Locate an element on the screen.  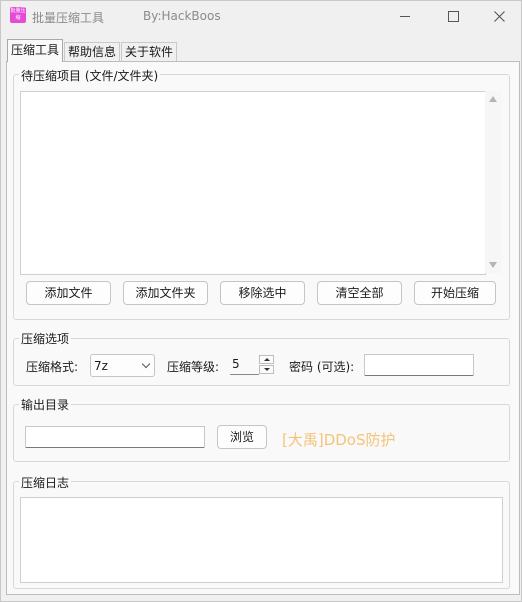
chevron-down-icon is located at coordinates (146, 364).